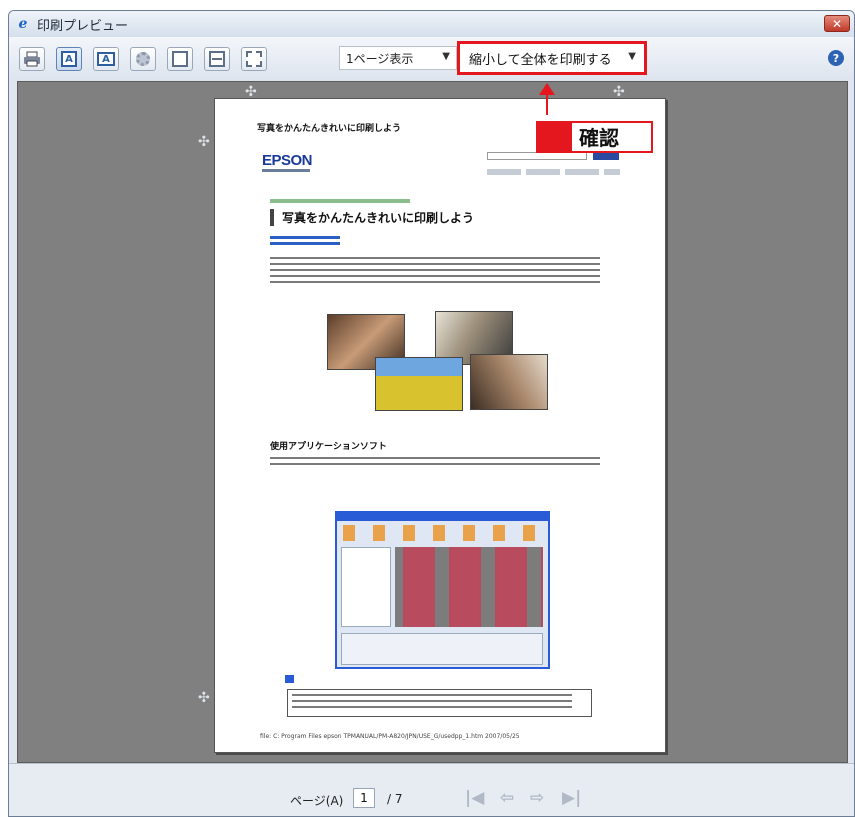 Image resolution: width=855 pixels, height=817 pixels. Describe the element at coordinates (537, 156) in the screenshot. I see `page-search-box` at that location.